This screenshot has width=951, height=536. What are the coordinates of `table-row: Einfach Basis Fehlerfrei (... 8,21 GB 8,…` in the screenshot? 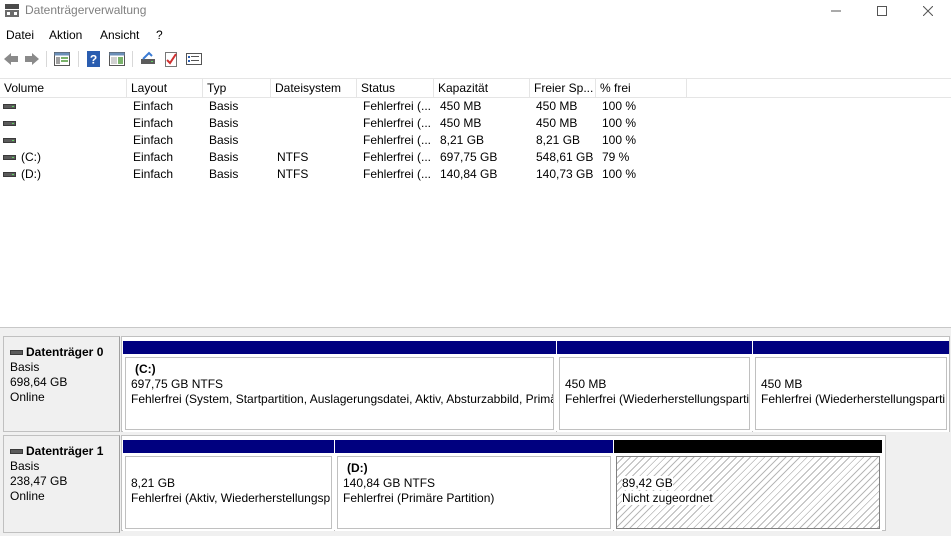 It's located at (475, 140).